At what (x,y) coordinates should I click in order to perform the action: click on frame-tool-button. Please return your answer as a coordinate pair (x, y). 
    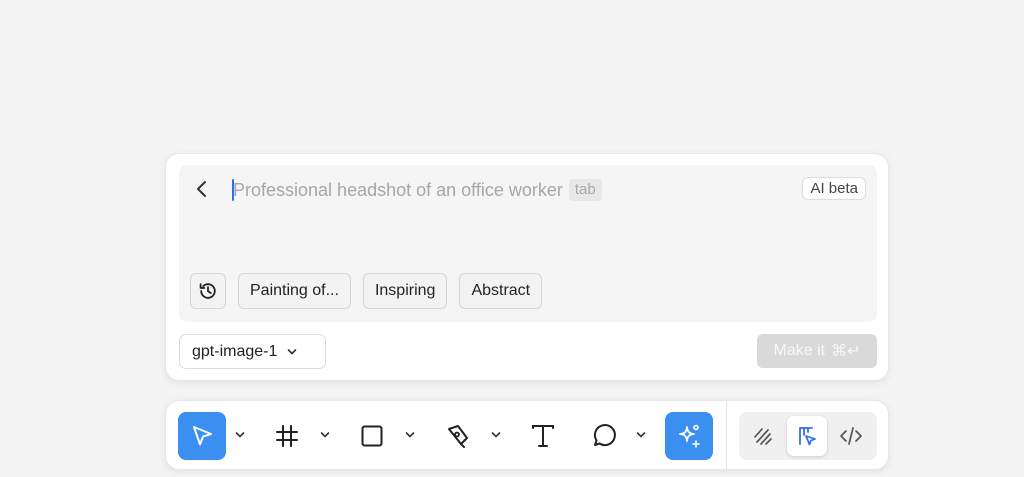
    Looking at the image, I should click on (287, 436).